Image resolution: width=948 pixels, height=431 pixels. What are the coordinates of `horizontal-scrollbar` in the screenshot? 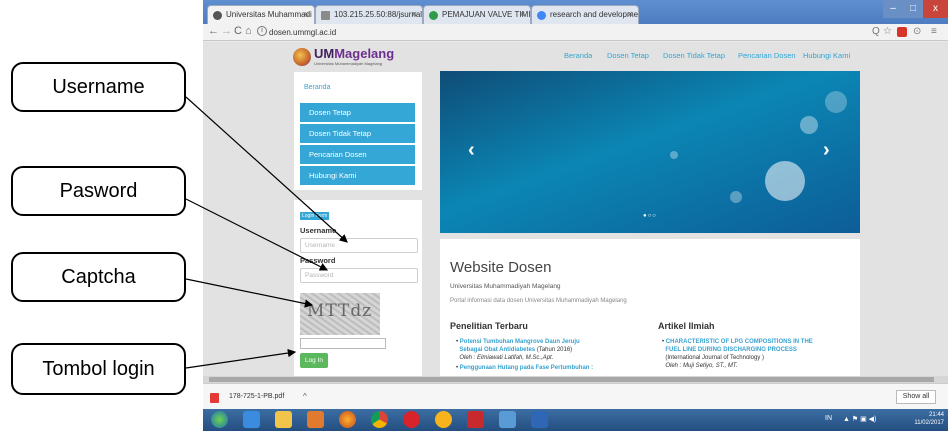 It's located at (575, 379).